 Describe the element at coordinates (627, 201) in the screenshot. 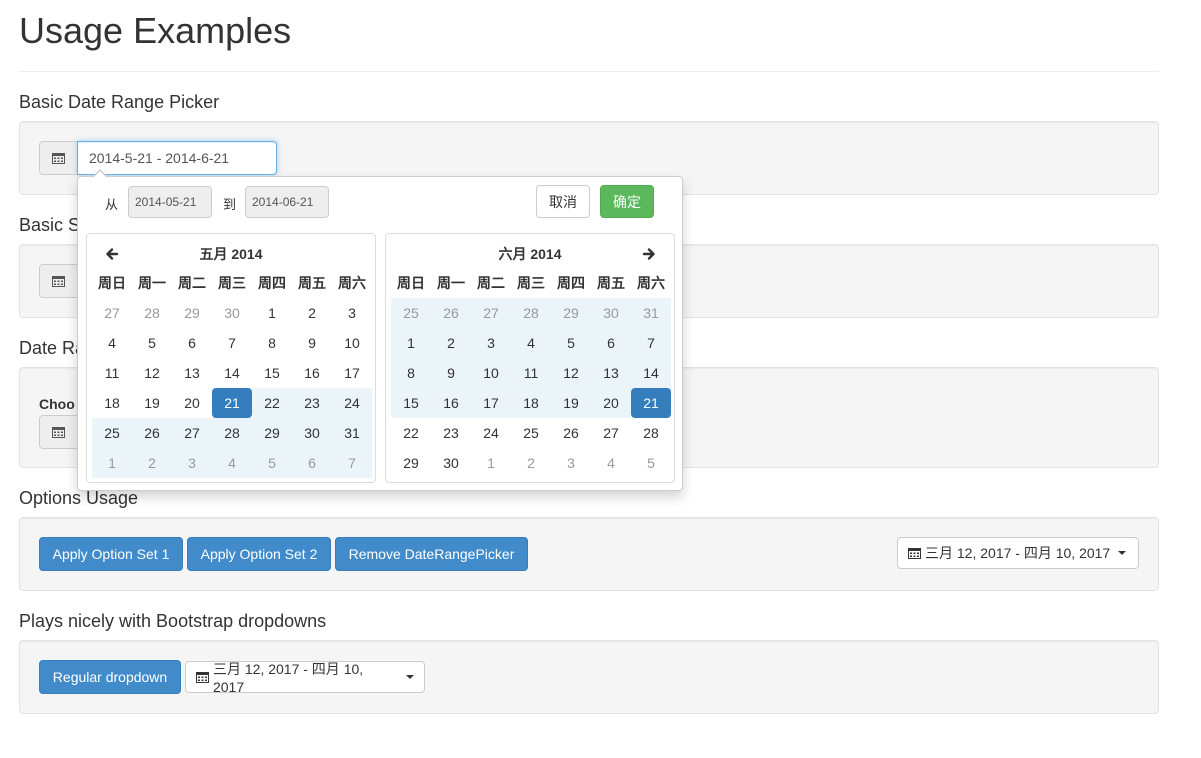

I see `apply-button: 确定` at that location.